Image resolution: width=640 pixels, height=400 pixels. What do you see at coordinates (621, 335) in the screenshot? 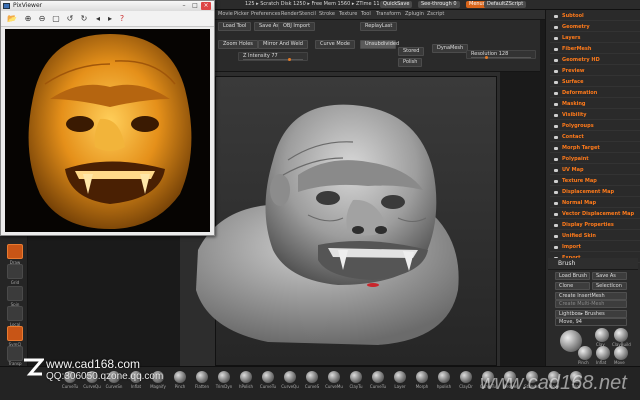
I see `brush-thumb-claybuild` at bounding box center [621, 335].